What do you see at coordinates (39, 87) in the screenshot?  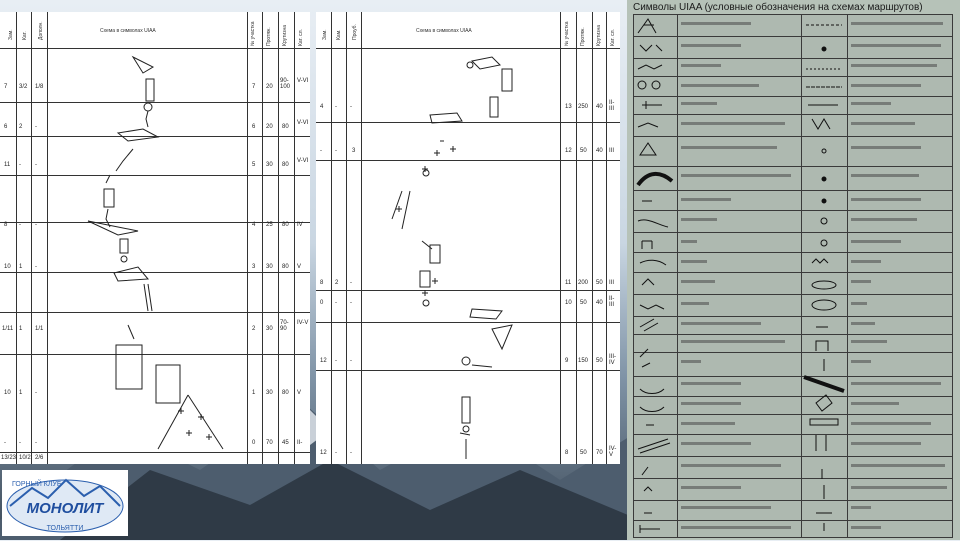 I see `cell: 1/8` at bounding box center [39, 87].